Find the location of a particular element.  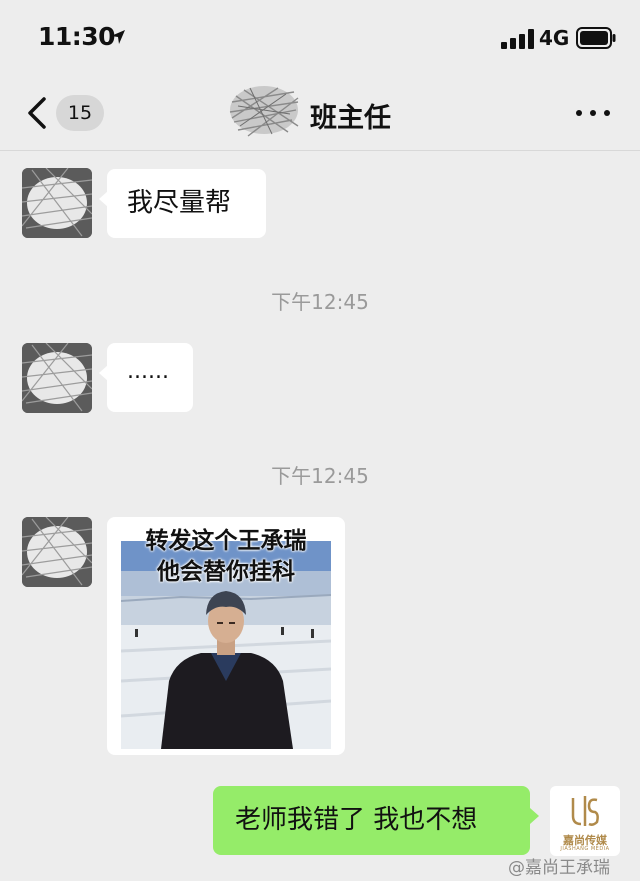

watermark-text: @嘉尚王承瑞 is located at coordinates (559, 868).